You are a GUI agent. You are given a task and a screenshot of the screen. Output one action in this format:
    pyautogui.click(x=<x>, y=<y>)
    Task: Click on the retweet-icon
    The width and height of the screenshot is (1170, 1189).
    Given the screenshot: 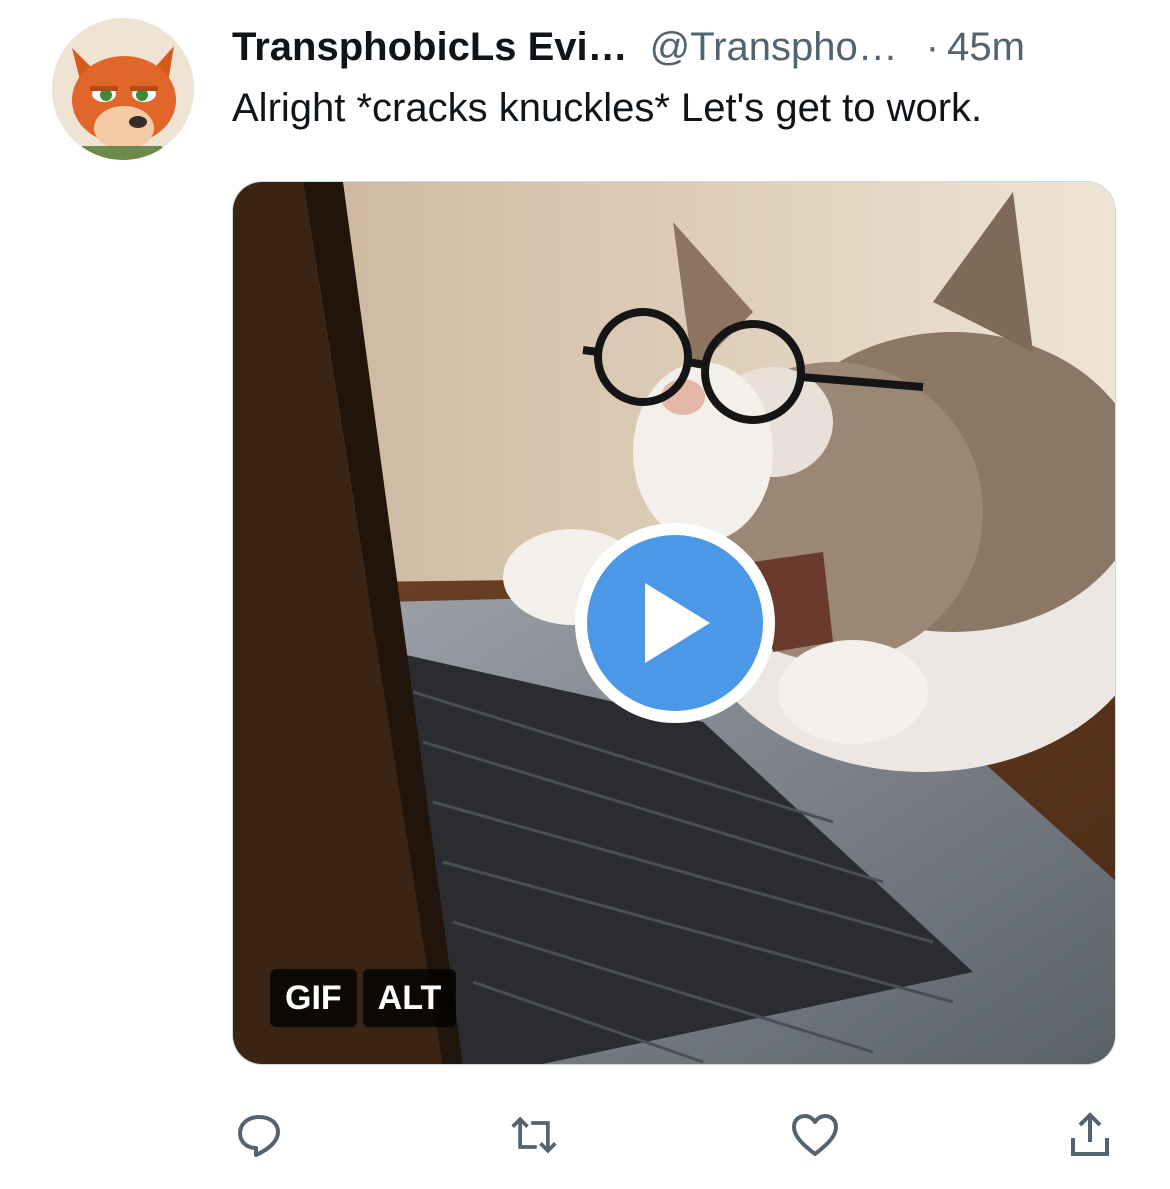 What is the action you would take?
    pyautogui.click(x=534, y=1135)
    